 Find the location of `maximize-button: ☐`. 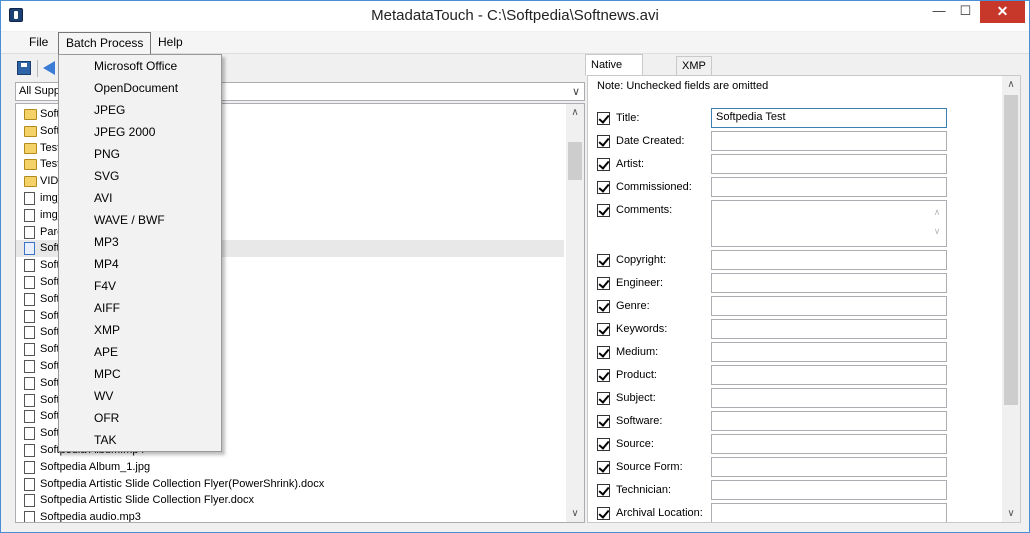

maximize-button: ☐ is located at coordinates (965, 12).